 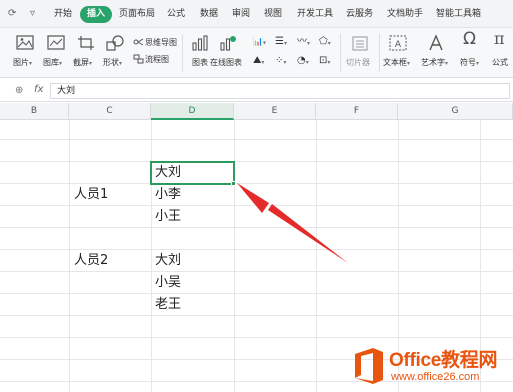 What do you see at coordinates (86, 43) in the screenshot?
I see `screenshot-icon` at bounding box center [86, 43].